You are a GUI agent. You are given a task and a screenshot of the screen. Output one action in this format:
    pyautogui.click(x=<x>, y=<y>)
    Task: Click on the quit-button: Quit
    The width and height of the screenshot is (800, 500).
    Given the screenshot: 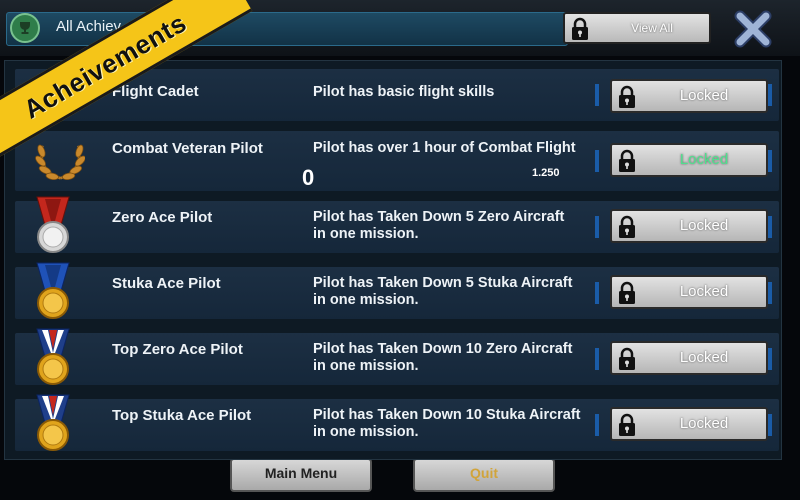 What is the action you would take?
    pyautogui.click(x=484, y=475)
    